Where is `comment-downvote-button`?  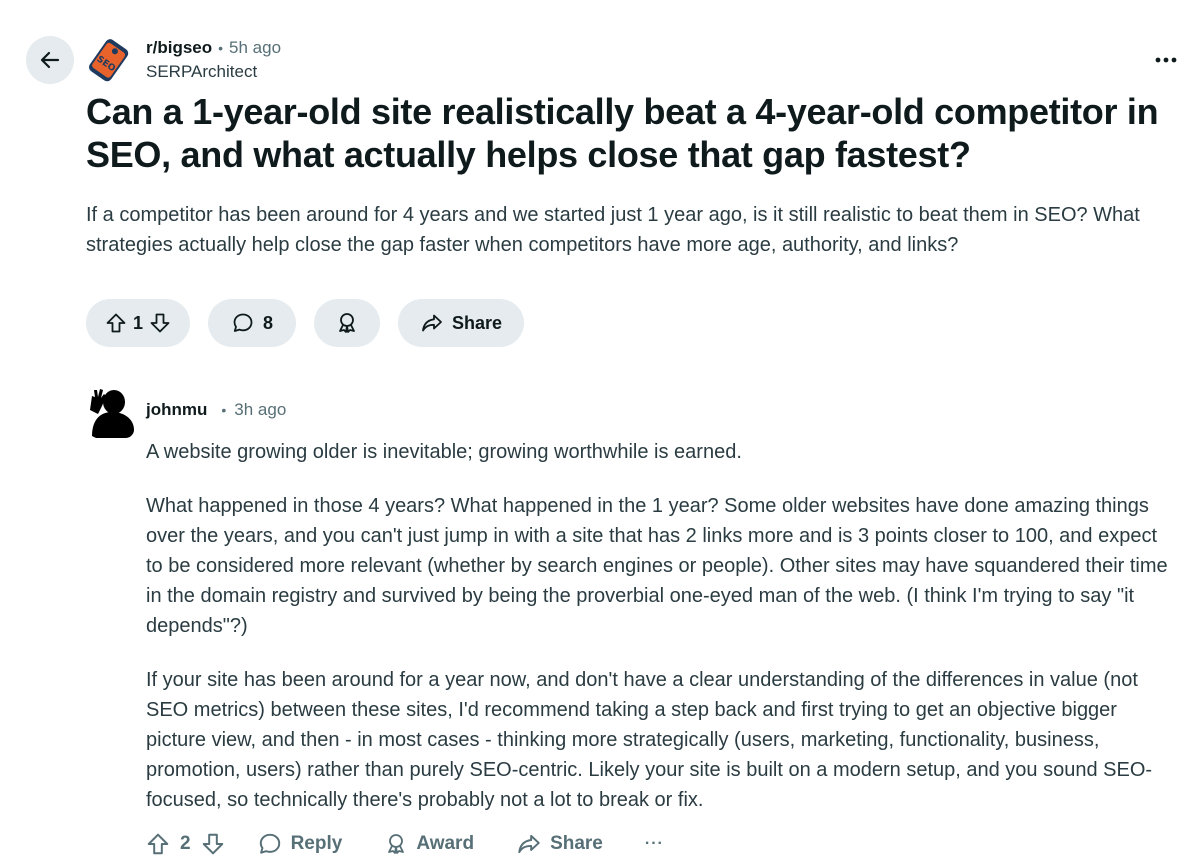
comment-downvote-button is located at coordinates (213, 844).